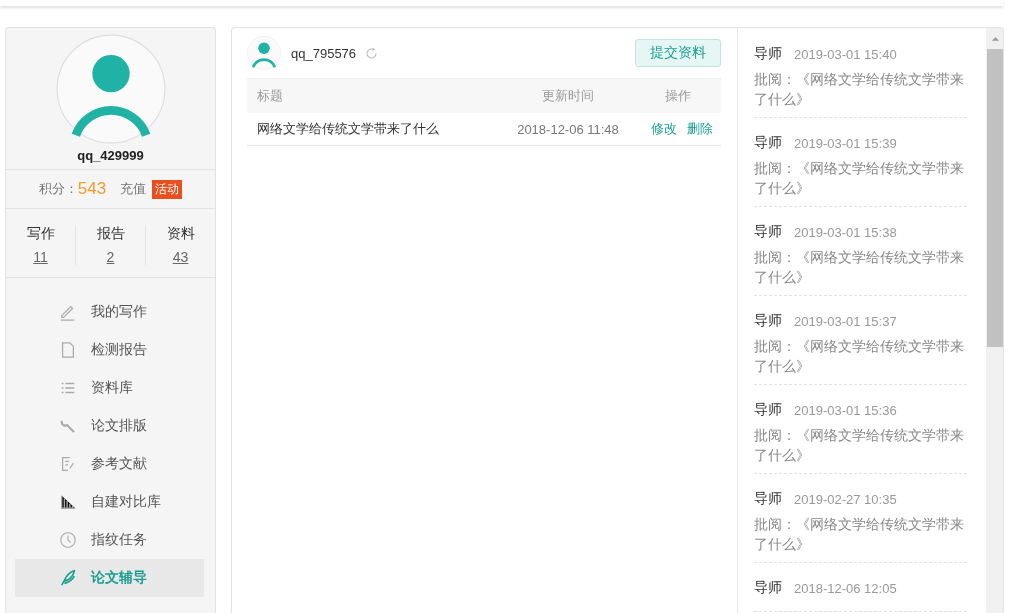  I want to click on feed-time: 2019-03-01 15:39, so click(845, 143).